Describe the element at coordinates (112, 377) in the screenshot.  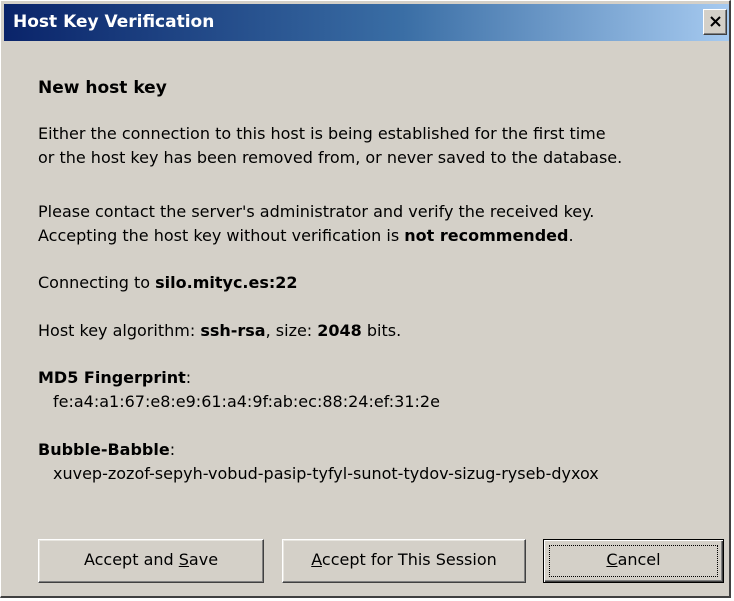
I see `md5-label: MD5 Fingerprint` at that location.